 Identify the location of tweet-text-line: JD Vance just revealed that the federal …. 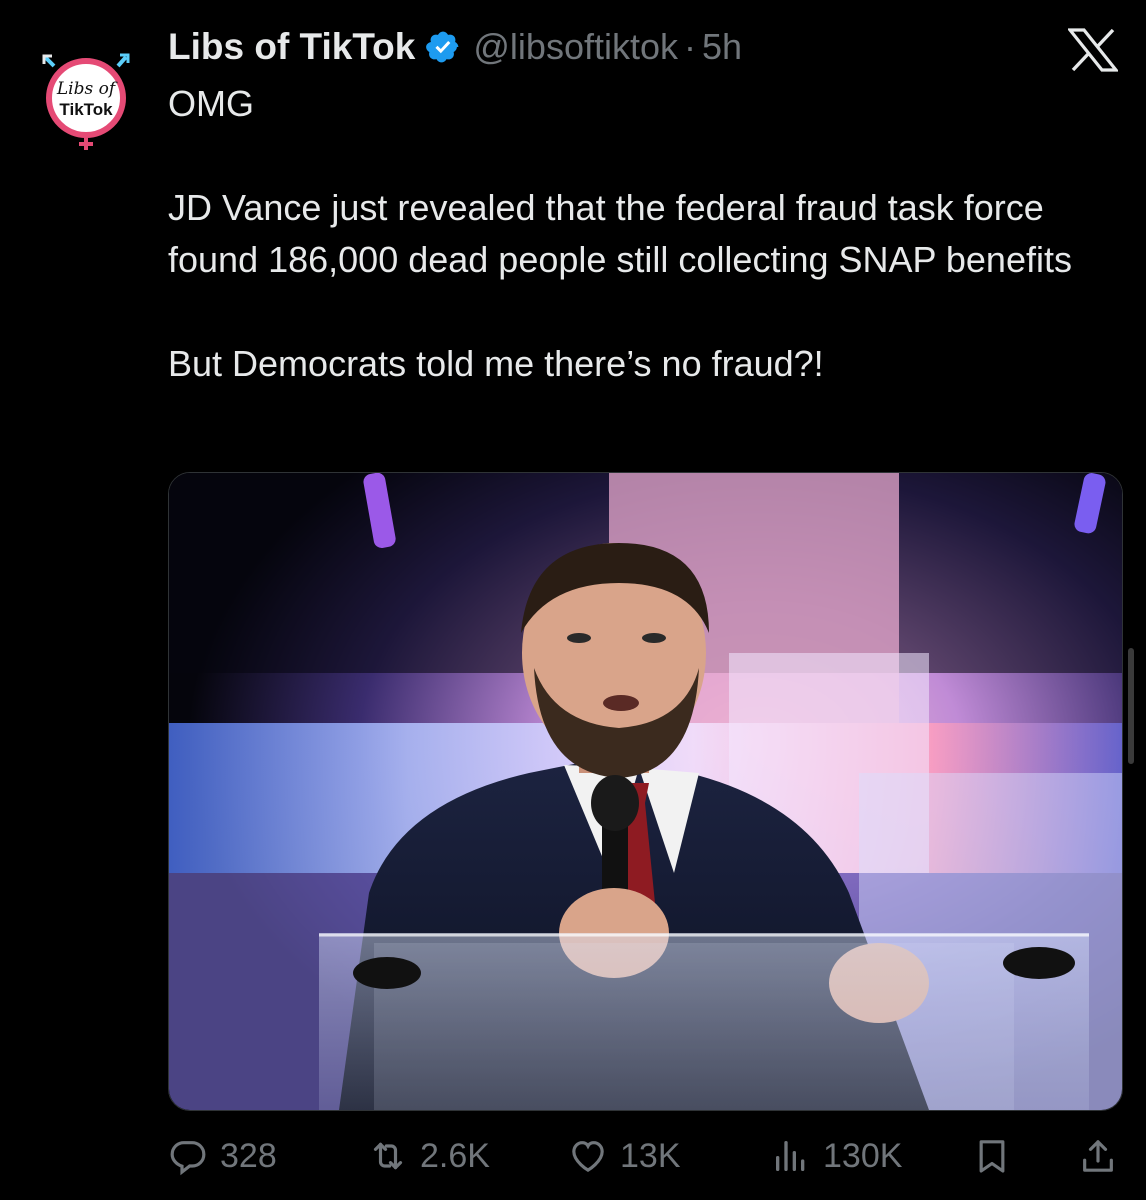
(620, 233).